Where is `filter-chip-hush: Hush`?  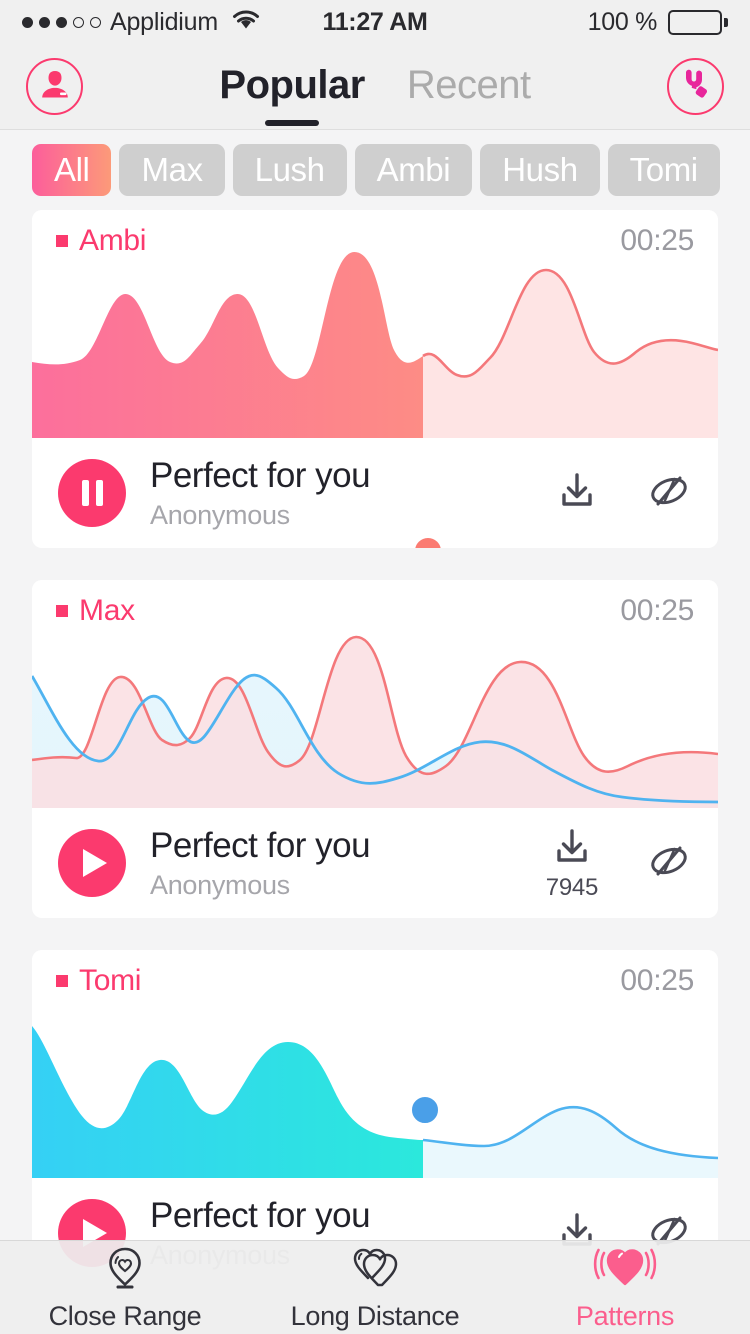 filter-chip-hush: Hush is located at coordinates (540, 170).